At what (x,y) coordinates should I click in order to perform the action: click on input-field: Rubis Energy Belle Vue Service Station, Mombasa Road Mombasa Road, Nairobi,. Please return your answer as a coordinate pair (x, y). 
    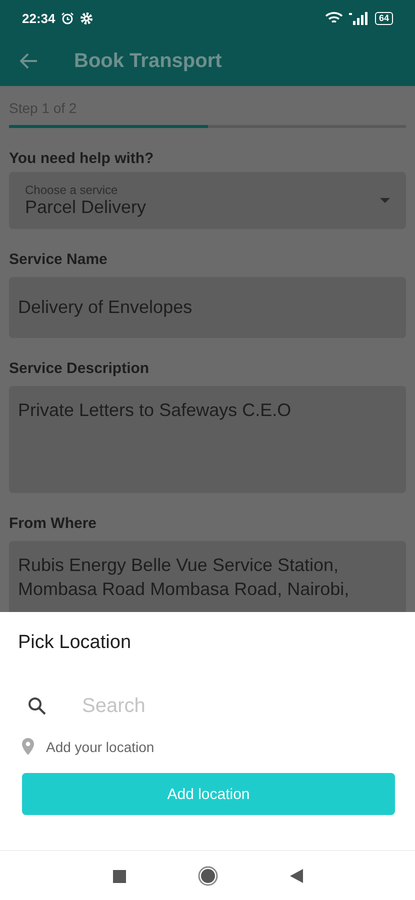
    Looking at the image, I should click on (207, 576).